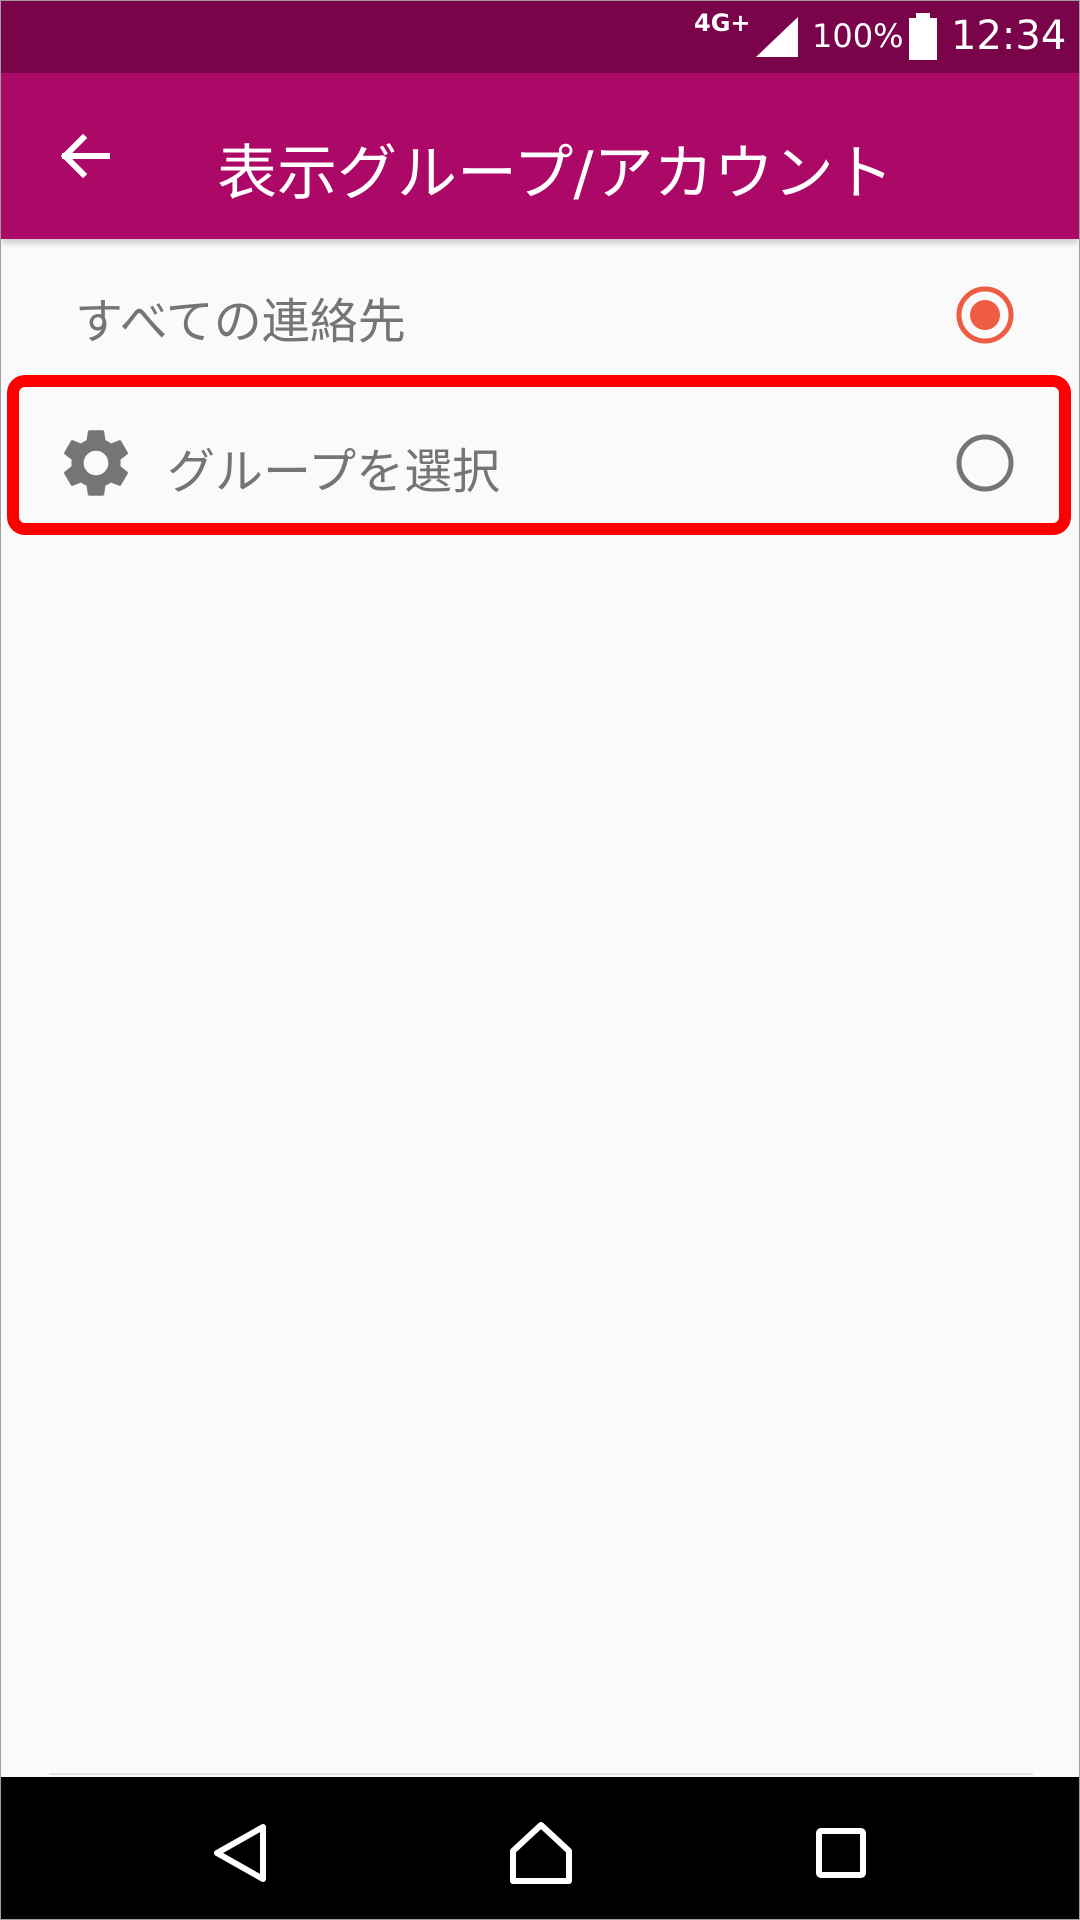  Describe the element at coordinates (841, 1853) in the screenshot. I see `nav-recents-icon` at that location.